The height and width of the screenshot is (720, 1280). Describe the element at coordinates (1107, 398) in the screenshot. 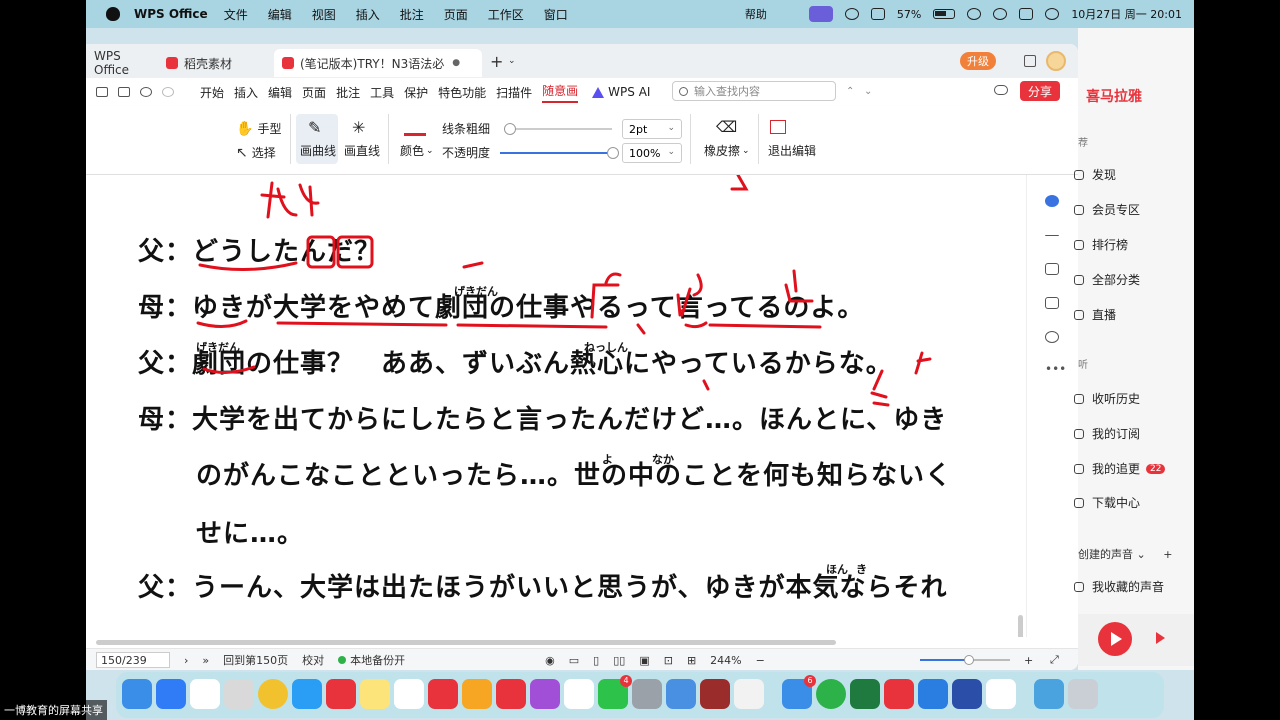

I see `xm-history: 收听历史` at that location.